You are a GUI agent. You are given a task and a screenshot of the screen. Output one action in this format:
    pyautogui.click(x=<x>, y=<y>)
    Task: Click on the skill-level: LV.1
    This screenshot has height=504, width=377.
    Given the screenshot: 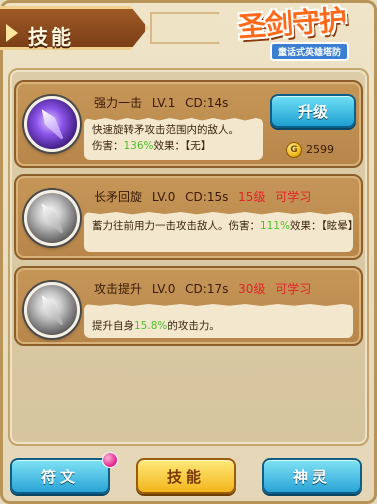 What is the action you would take?
    pyautogui.click(x=163, y=103)
    